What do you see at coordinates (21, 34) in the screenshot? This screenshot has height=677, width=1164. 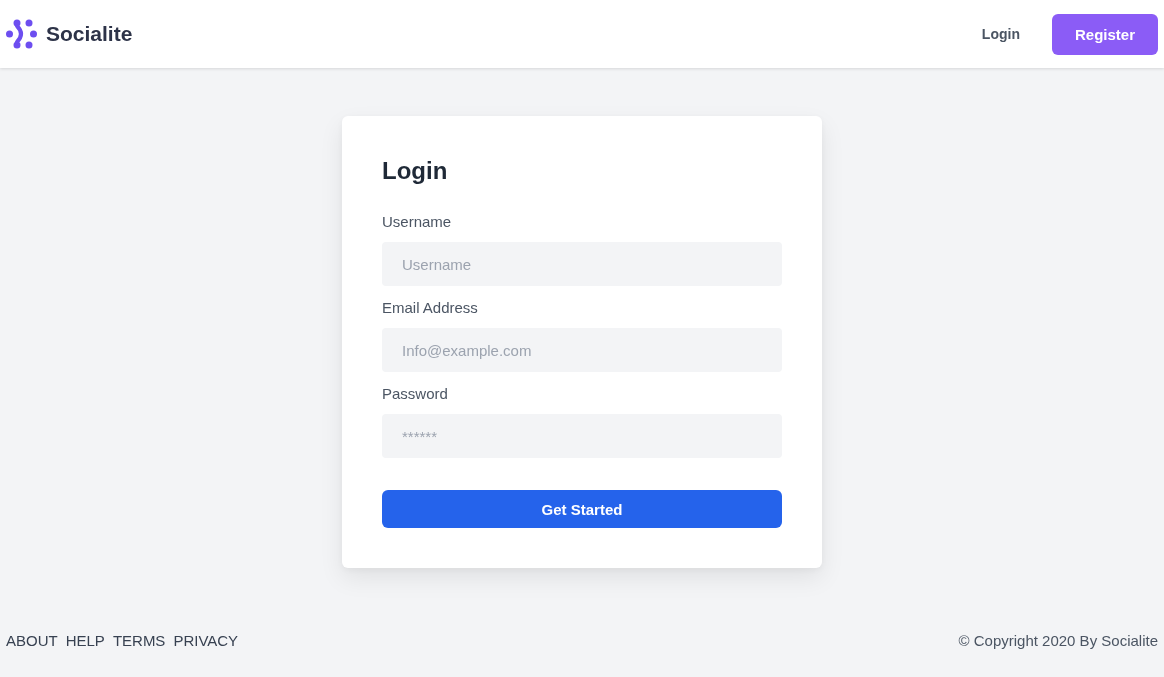 I see `logo-icon` at bounding box center [21, 34].